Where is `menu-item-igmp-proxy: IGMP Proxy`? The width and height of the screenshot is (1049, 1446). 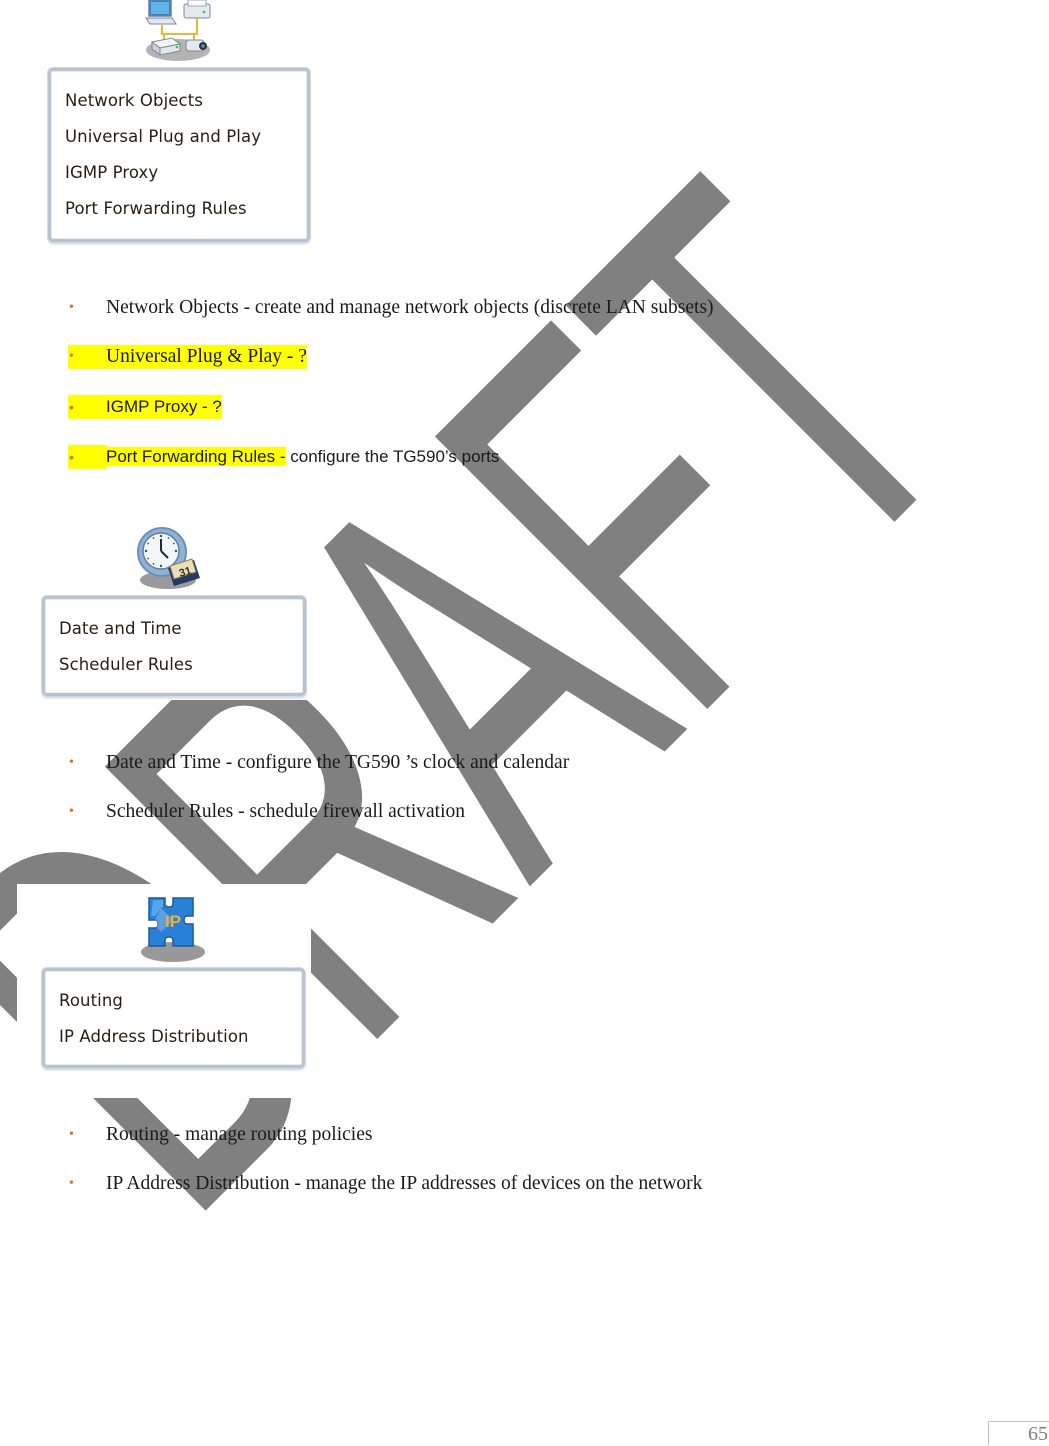 menu-item-igmp-proxy: IGMP Proxy is located at coordinates (111, 172).